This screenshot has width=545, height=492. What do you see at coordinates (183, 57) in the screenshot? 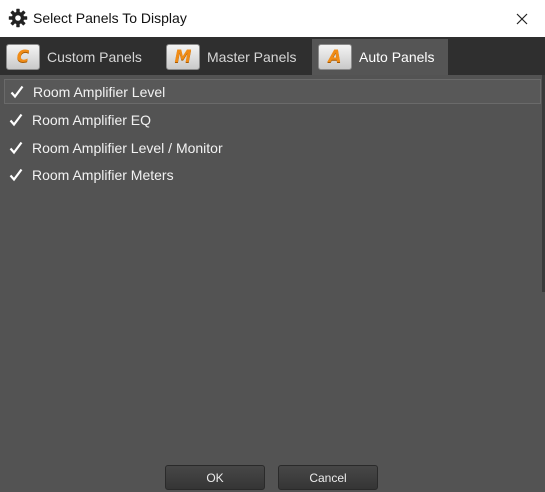
I see `master-panels-badge-icon: M` at bounding box center [183, 57].